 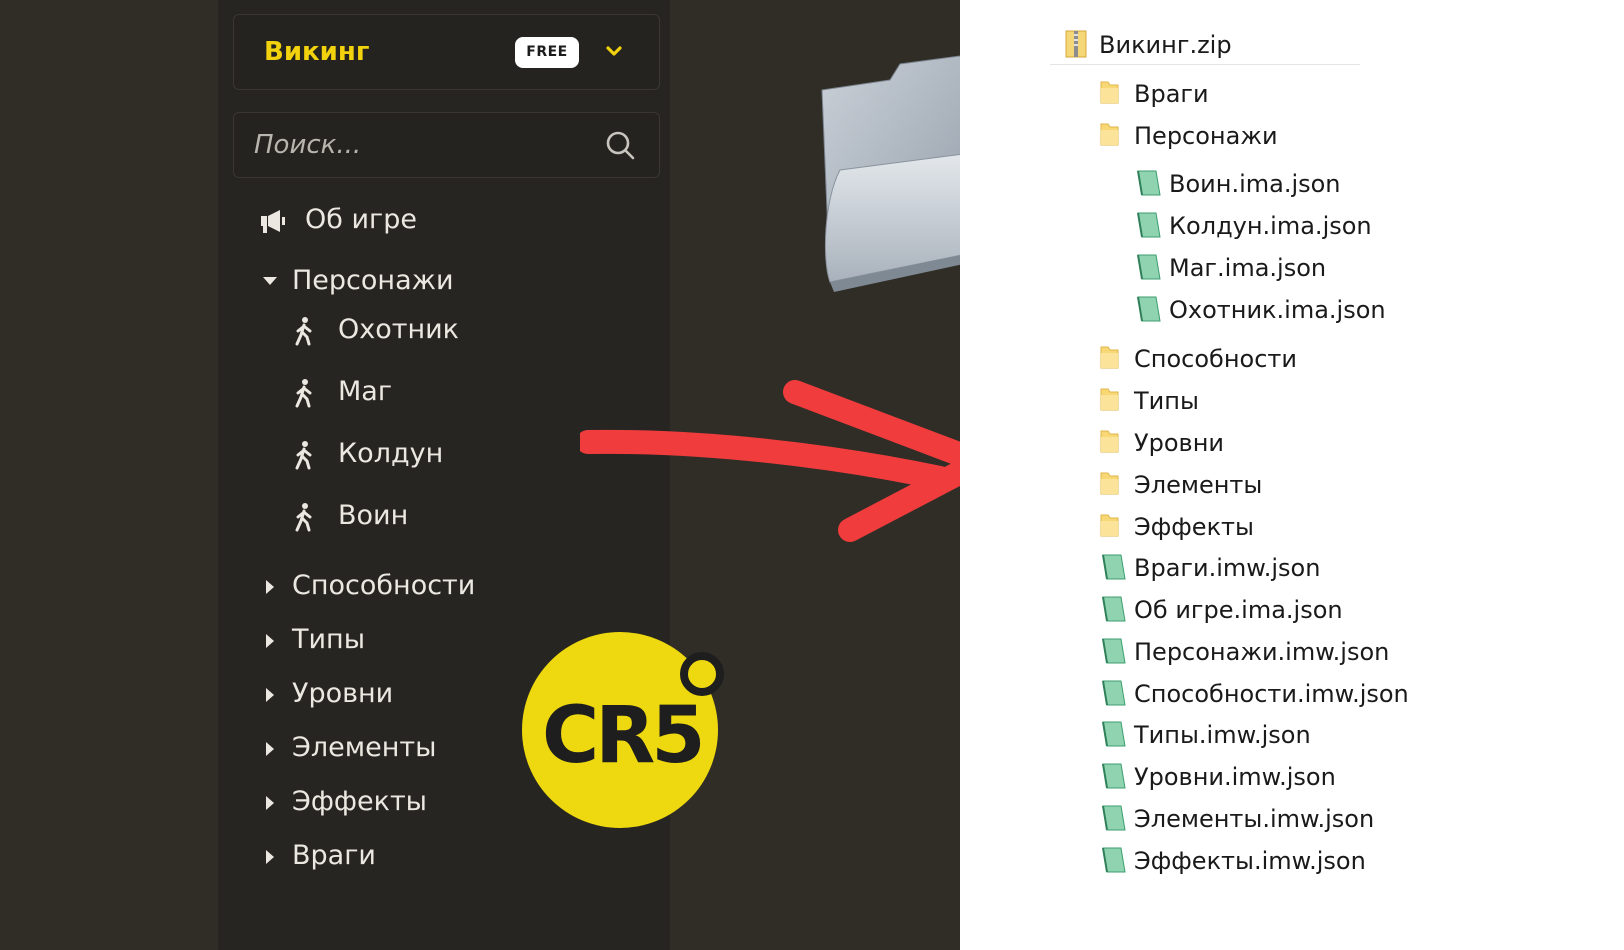 I want to click on file-item: Типы.imw.json, so click(x=1248, y=735).